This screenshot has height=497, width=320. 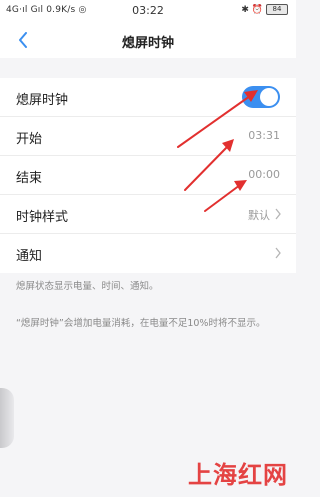 I want to click on setting-row-aod: 熄屏时钟, so click(x=148, y=97).